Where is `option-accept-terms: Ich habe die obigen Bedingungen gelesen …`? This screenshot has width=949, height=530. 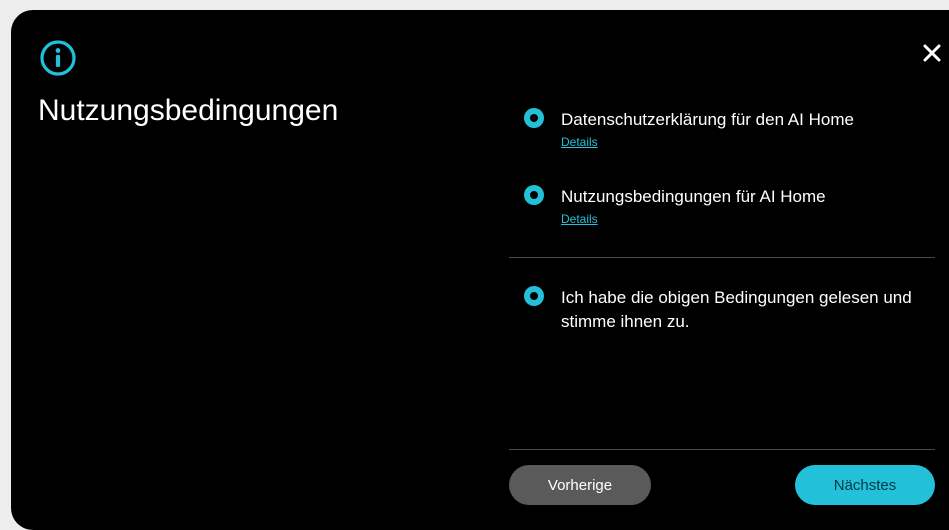 option-accept-terms: Ich habe die obigen Bedingungen gelesen … is located at coordinates (734, 311).